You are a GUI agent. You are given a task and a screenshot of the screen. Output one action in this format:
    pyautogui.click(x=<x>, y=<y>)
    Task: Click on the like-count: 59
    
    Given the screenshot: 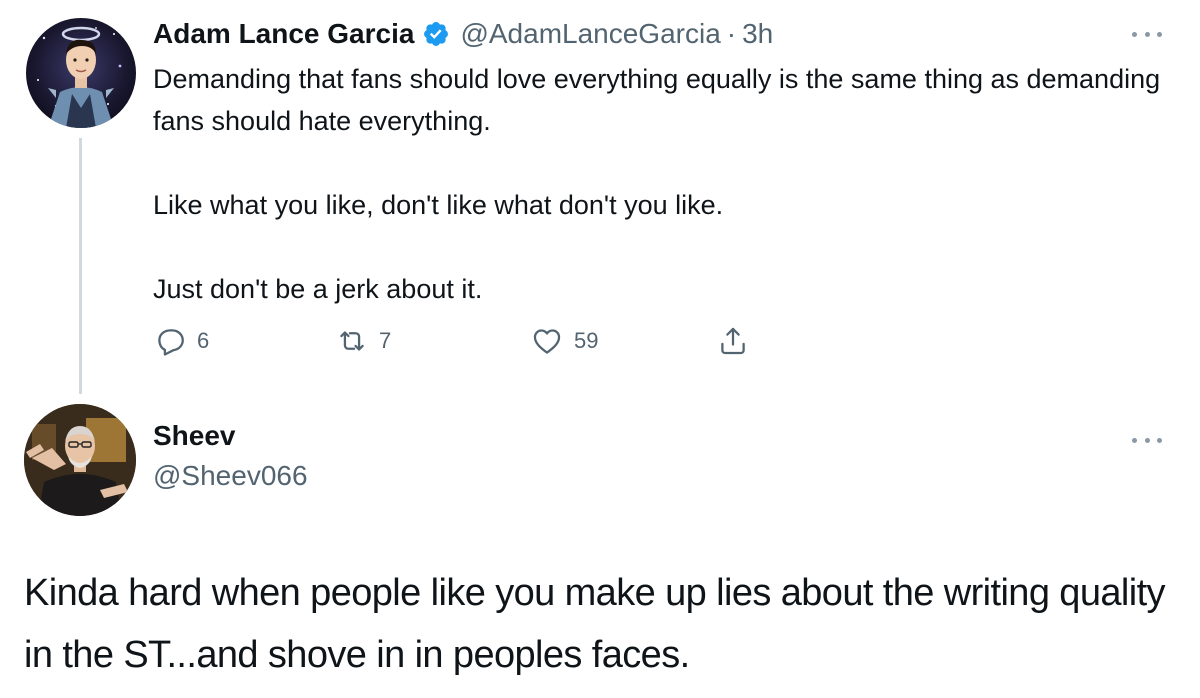 What is the action you would take?
    pyautogui.click(x=586, y=340)
    